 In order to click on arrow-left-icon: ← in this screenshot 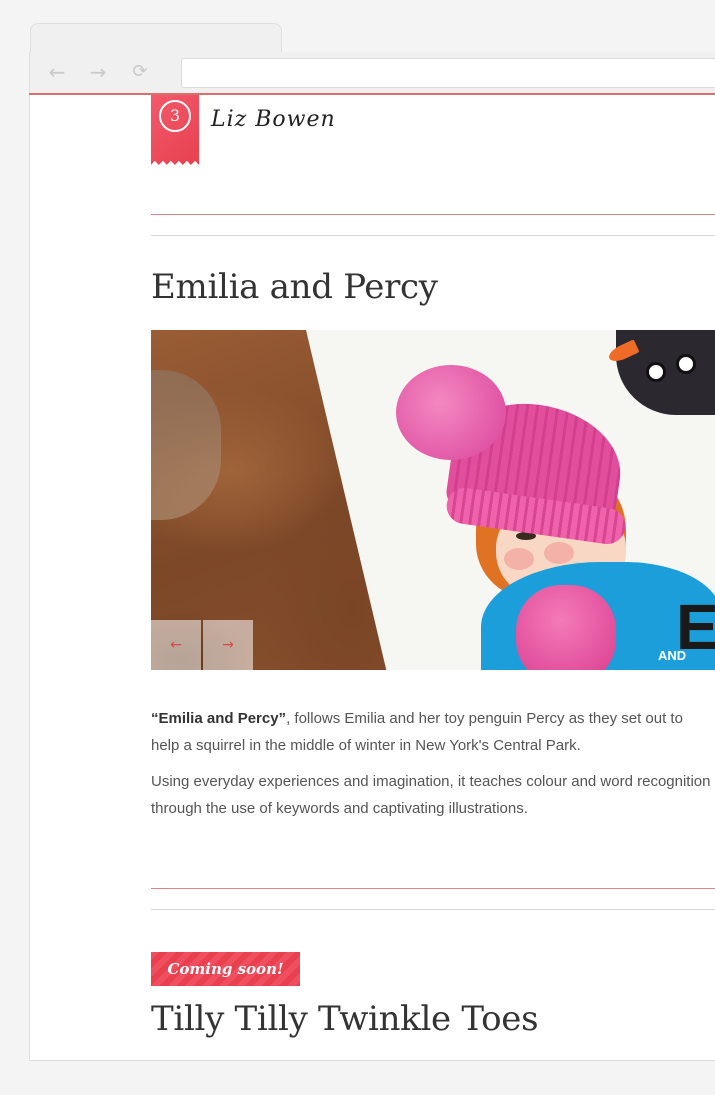, I will do `click(176, 645)`.